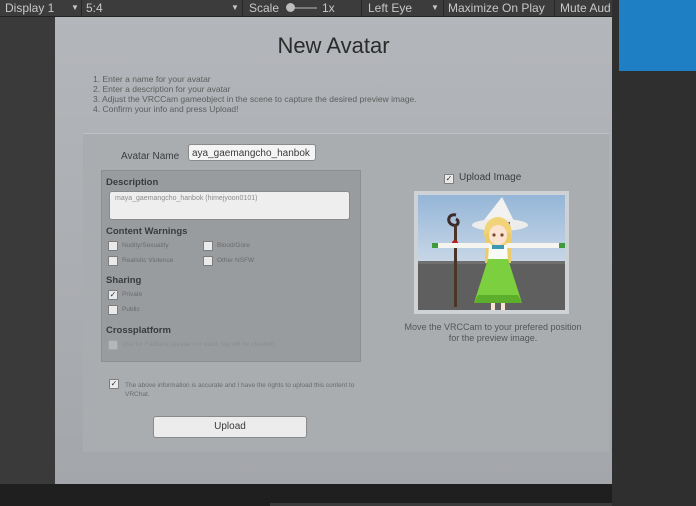 This screenshot has width=696, height=506. What do you see at coordinates (29, 8) in the screenshot?
I see `display-dropdown: Display 1` at bounding box center [29, 8].